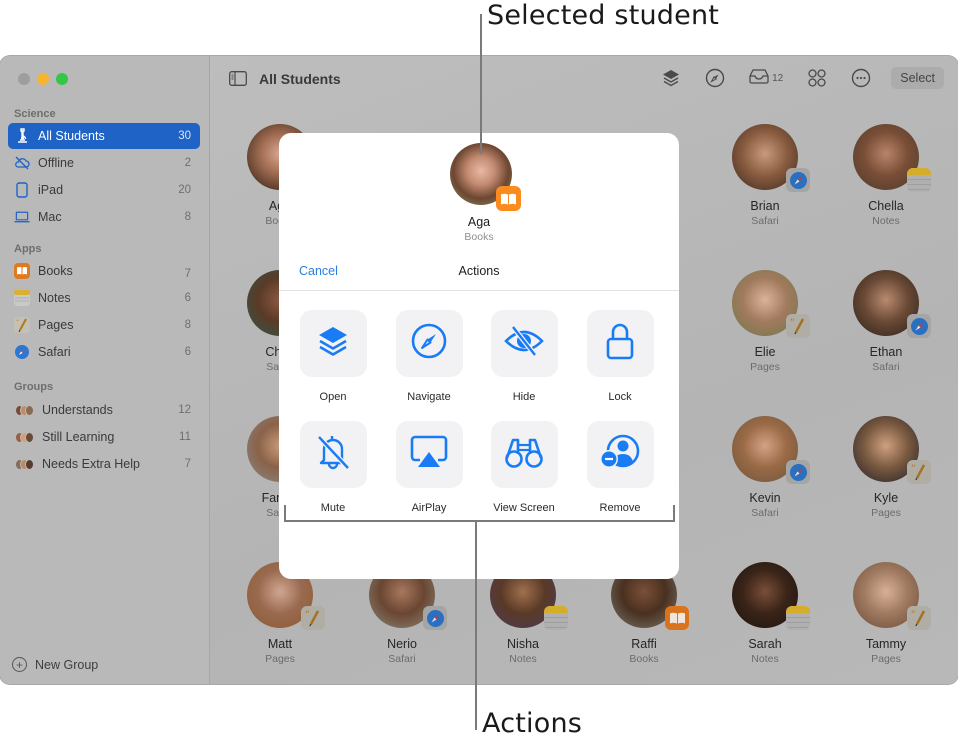 The image size is (958, 748). What do you see at coordinates (187, 163) in the screenshot?
I see `sidebar-item-count: 2` at bounding box center [187, 163].